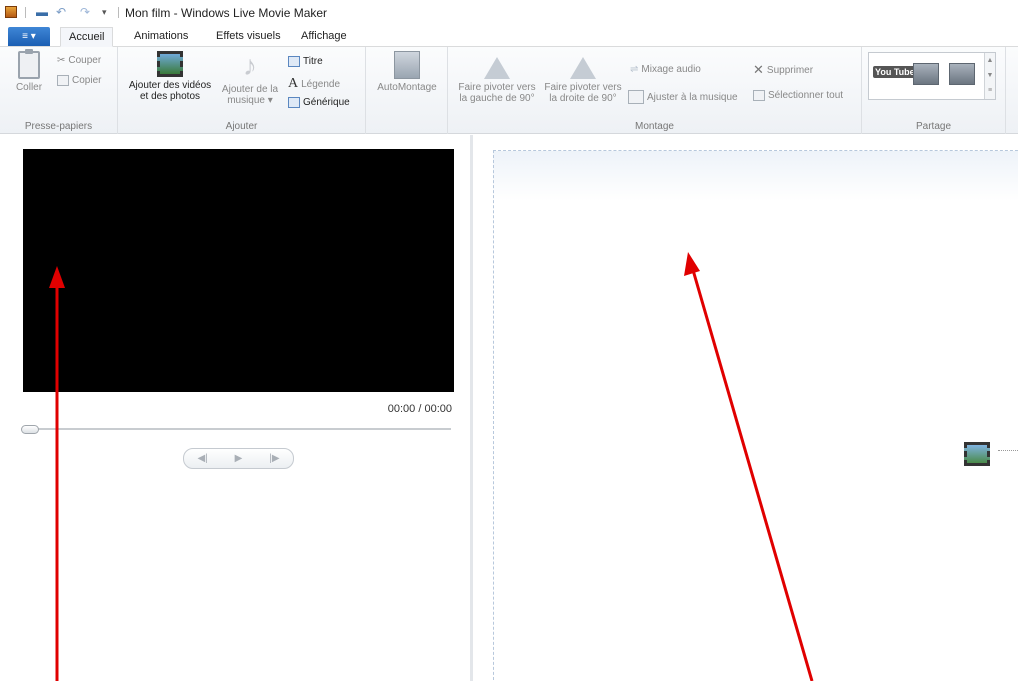 Image resolution: width=1018 pixels, height=681 pixels. I want to click on caption-label: Légende, so click(321, 84).